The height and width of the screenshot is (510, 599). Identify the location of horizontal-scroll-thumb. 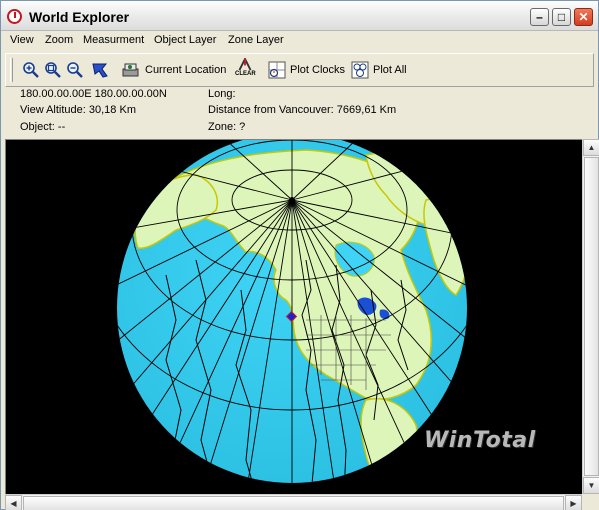
(293, 503).